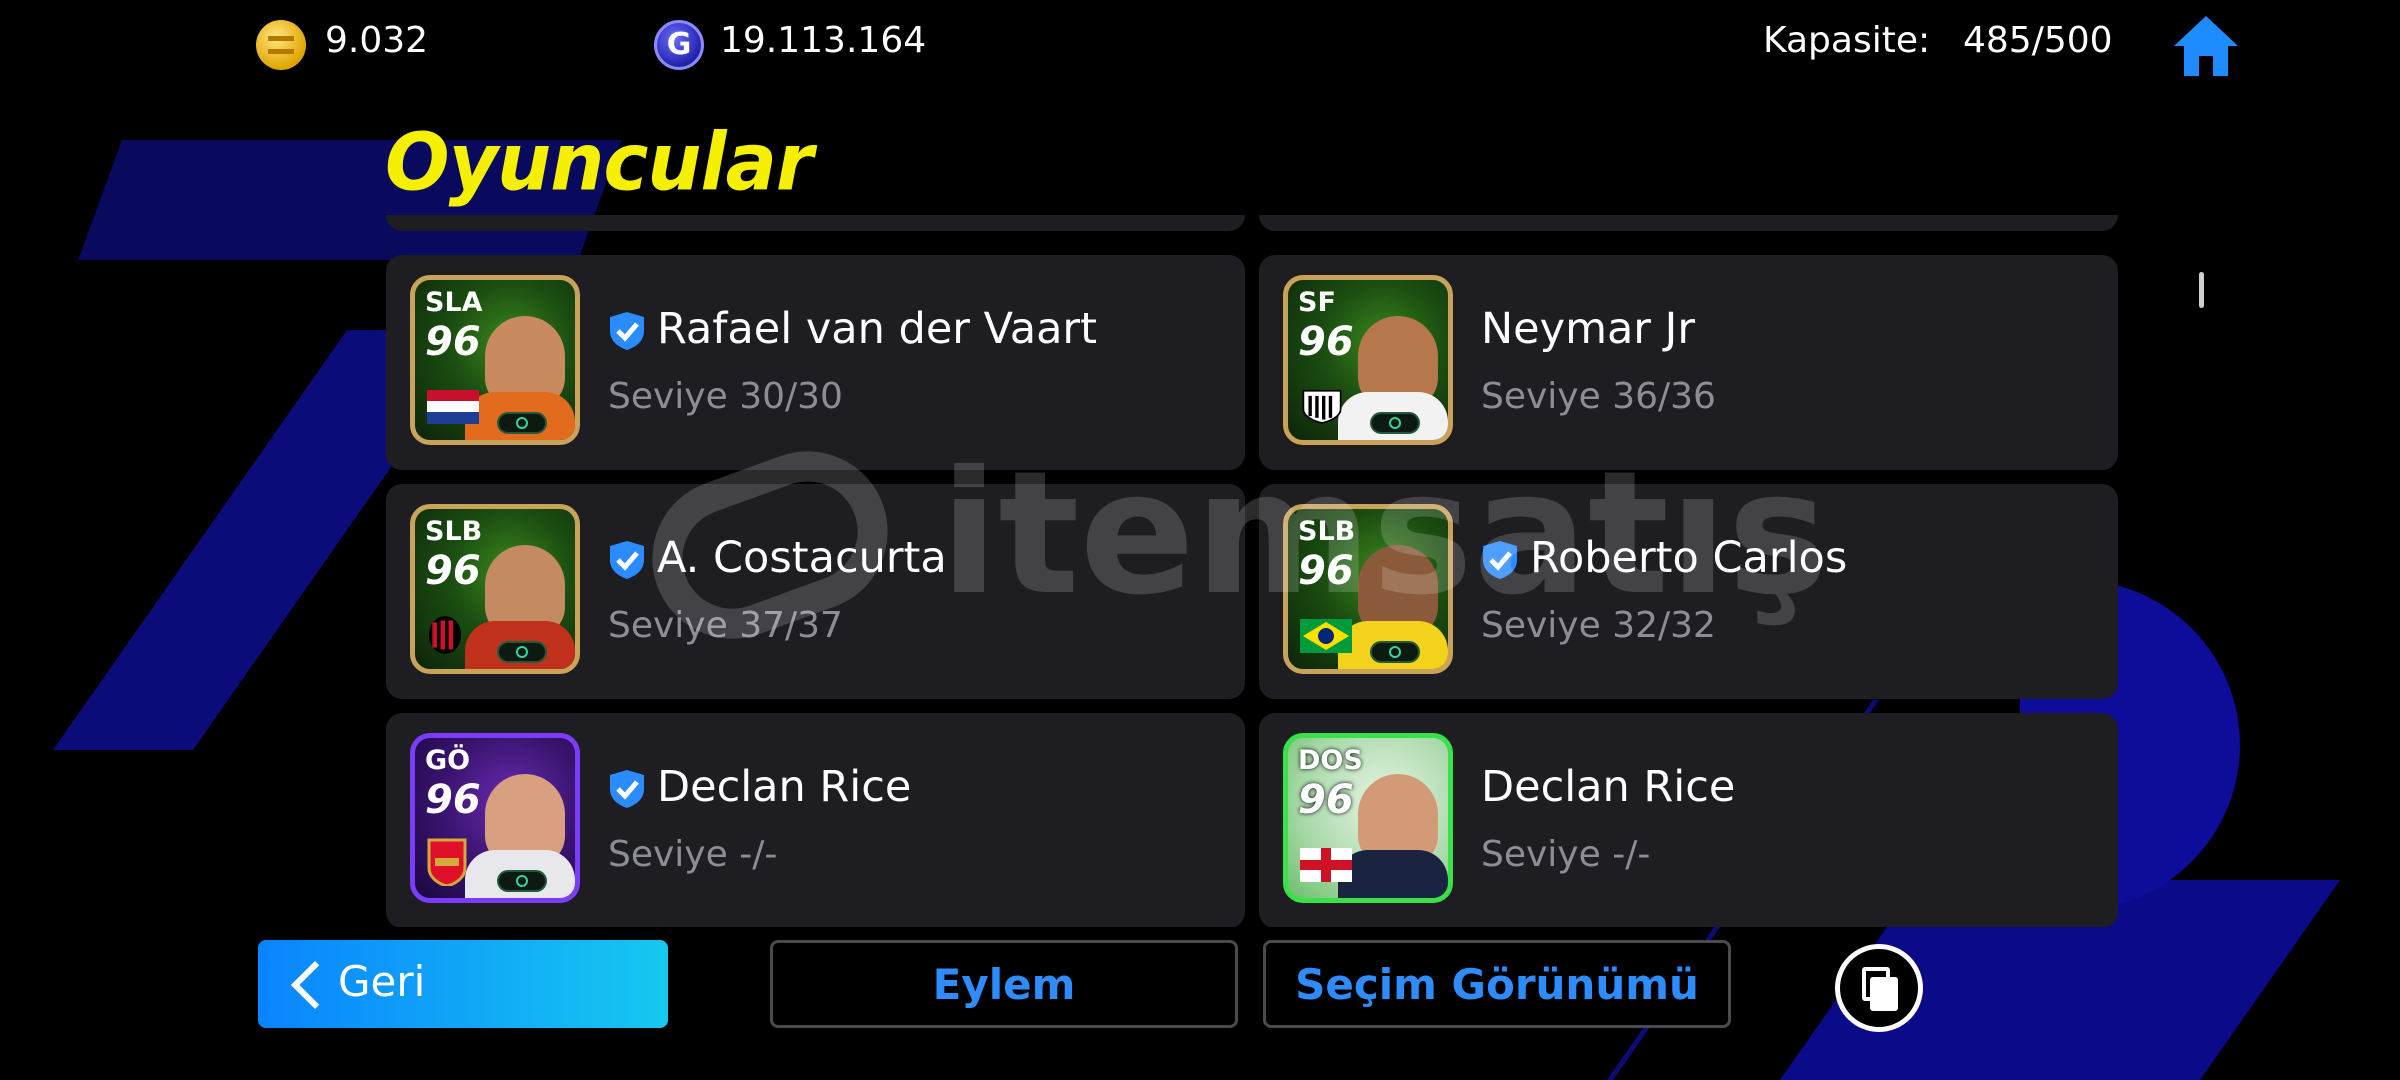  I want to click on capacity-label: Kapasite:, so click(1847, 40).